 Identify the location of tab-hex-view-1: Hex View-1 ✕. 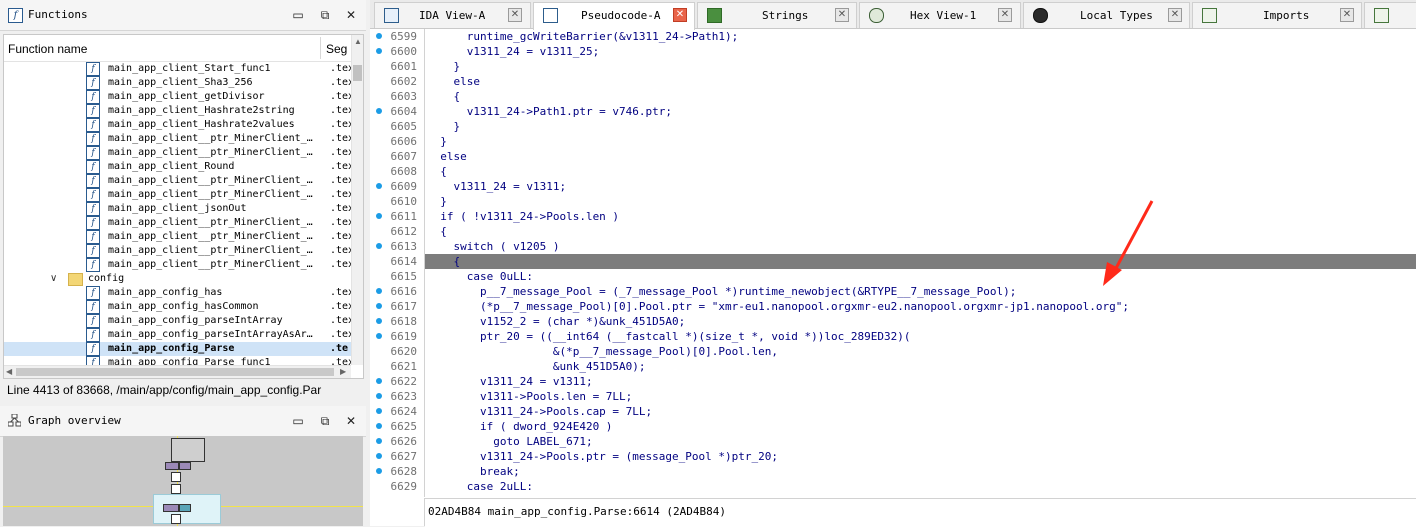
(940, 15).